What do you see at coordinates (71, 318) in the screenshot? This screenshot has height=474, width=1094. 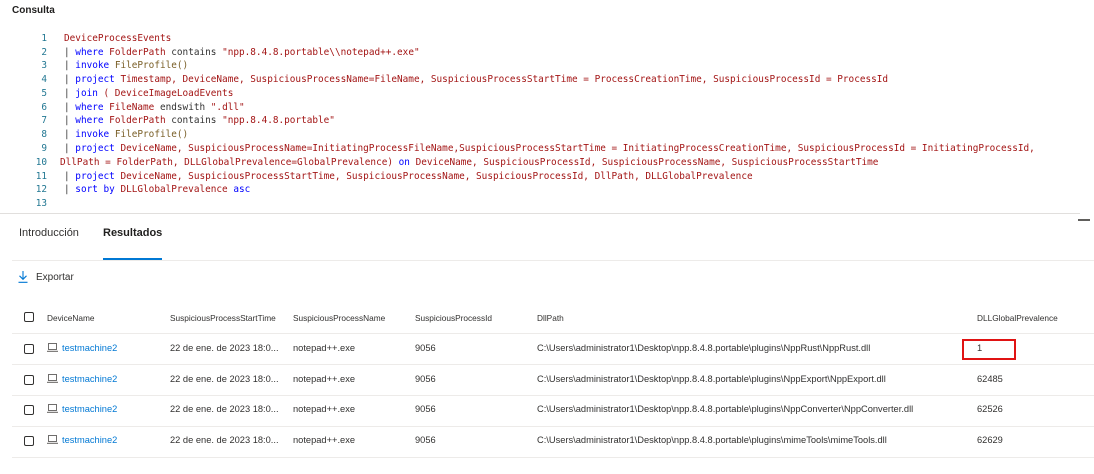 I see `column-header-devicename: DeviceName` at bounding box center [71, 318].